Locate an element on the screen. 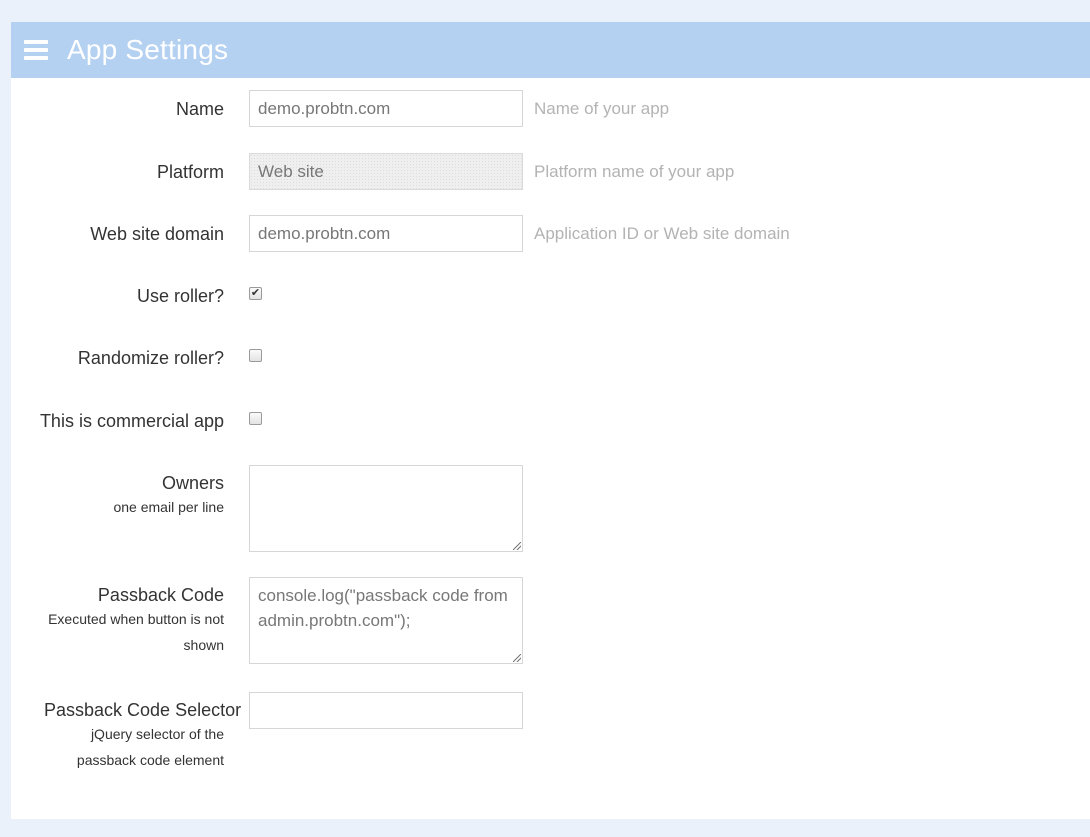 This screenshot has height=837, width=1090. randomize-roller-checkbox is located at coordinates (255, 355).